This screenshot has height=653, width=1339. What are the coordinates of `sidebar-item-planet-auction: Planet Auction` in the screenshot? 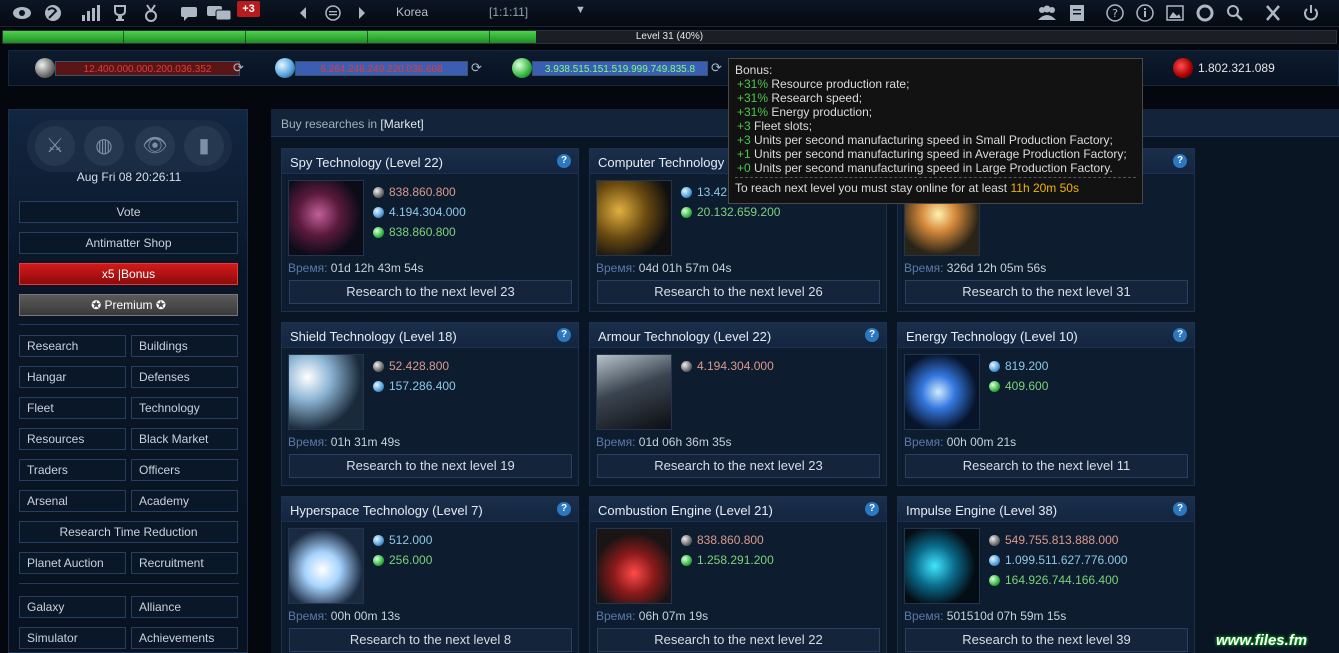 It's located at (72, 563).